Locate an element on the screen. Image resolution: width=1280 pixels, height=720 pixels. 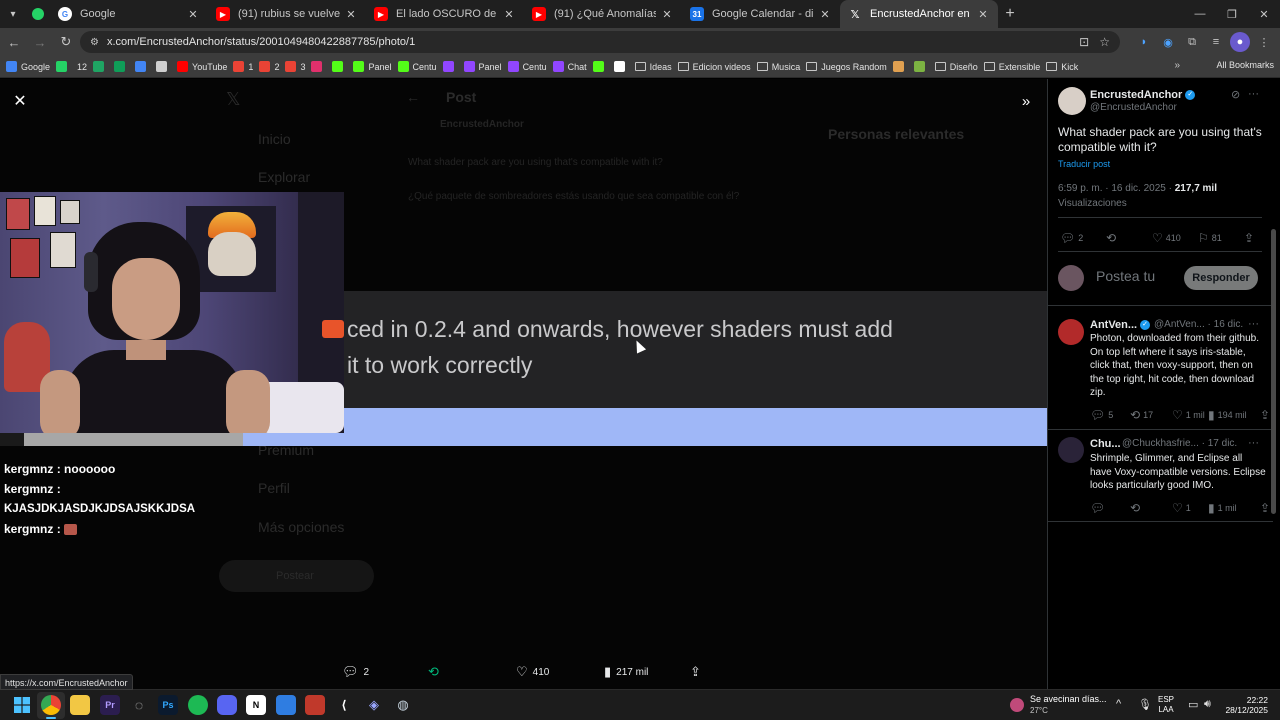
reply-stat: 💬︎ 5 is located at coordinates (1101, 415).